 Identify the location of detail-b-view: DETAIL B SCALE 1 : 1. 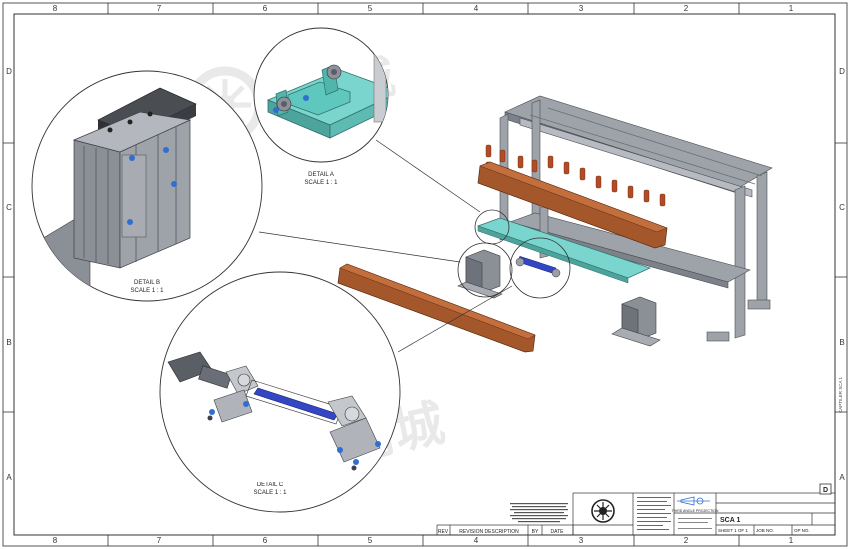
(147, 186).